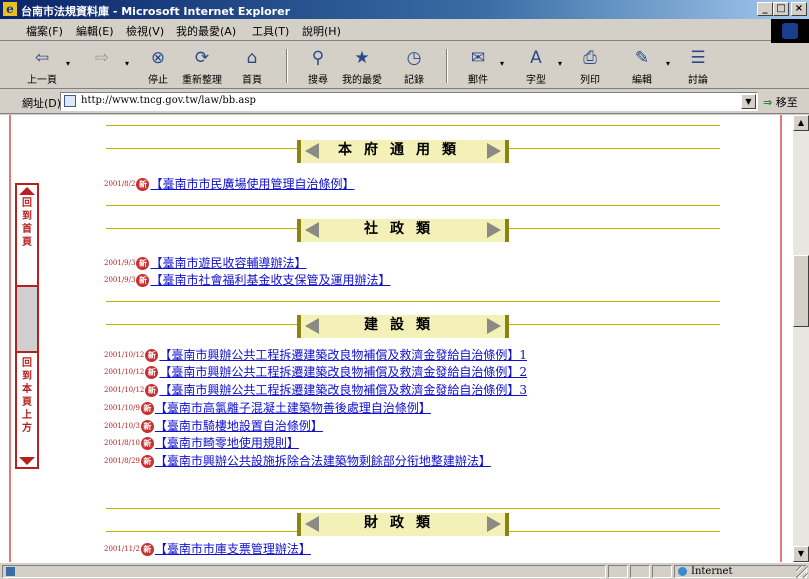 This screenshot has height=579, width=809. I want to click on entry-date: 2001/8/10, so click(122, 443).